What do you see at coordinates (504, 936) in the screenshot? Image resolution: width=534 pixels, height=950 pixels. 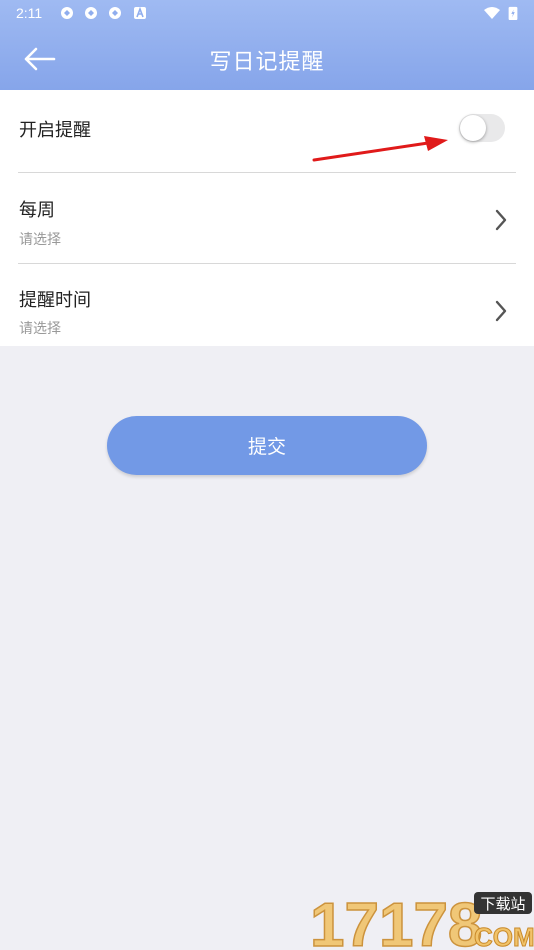 I see `svg-text: COM` at bounding box center [504, 936].